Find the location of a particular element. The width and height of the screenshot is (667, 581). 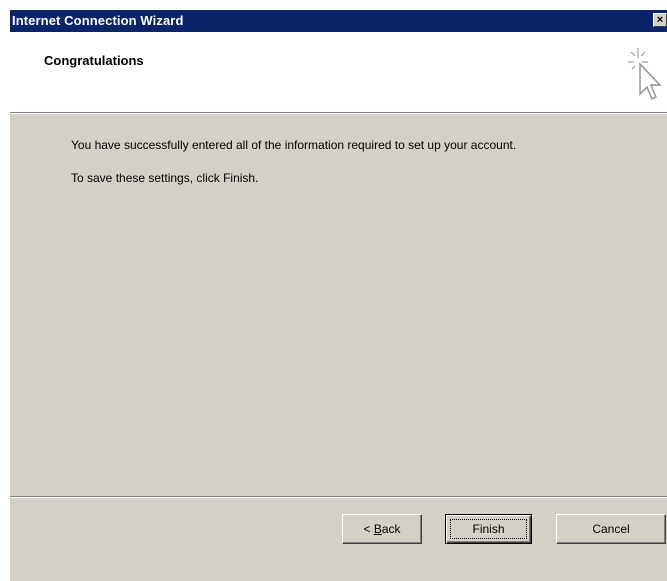

finish-button: Finish is located at coordinates (488, 529).